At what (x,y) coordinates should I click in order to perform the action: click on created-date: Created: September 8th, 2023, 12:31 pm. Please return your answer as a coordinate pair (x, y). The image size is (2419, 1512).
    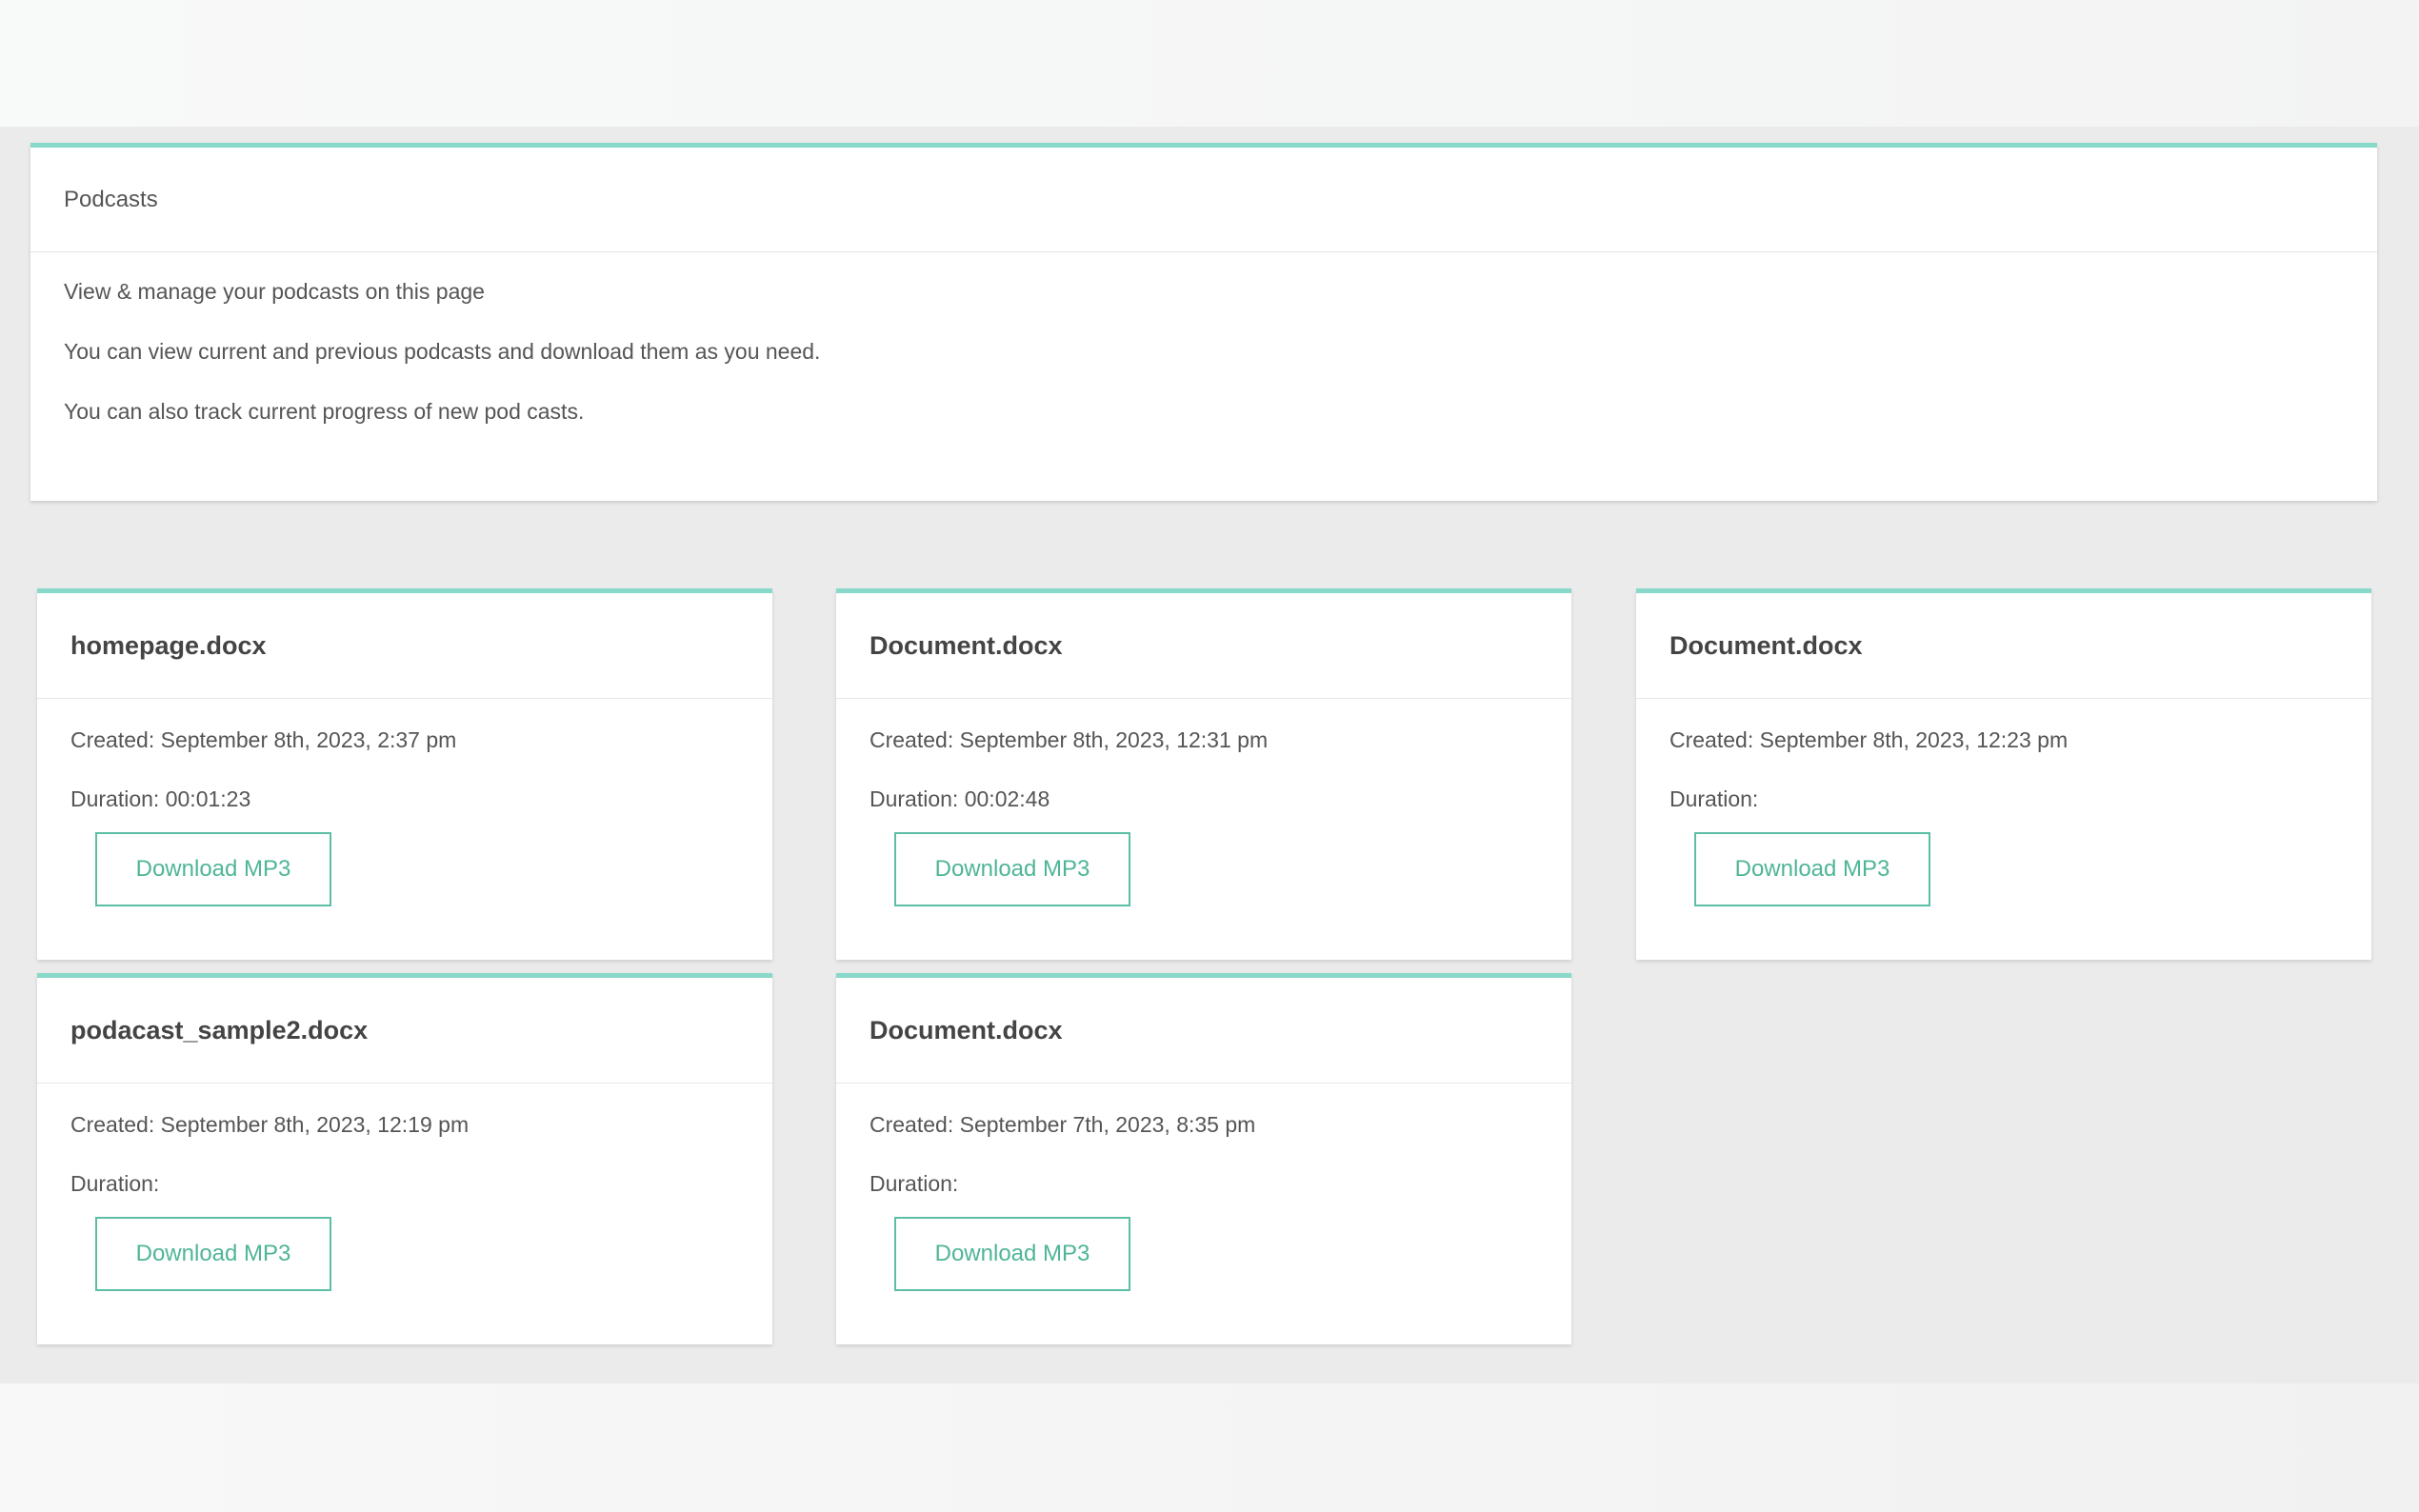
    Looking at the image, I should click on (1069, 739).